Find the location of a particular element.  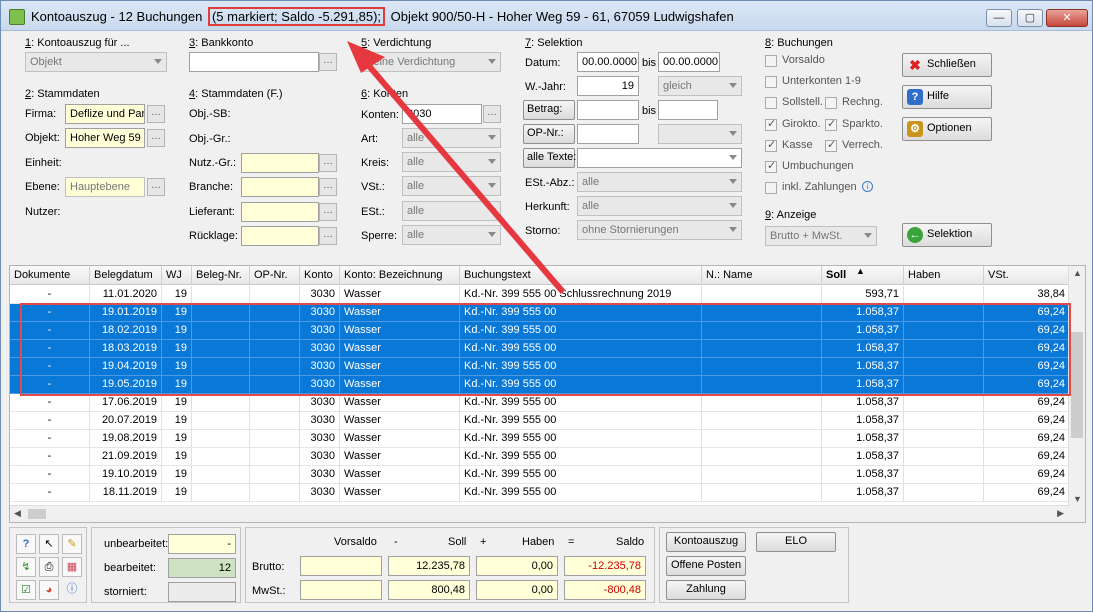

brutto-label: Brutto: is located at coordinates (268, 567).